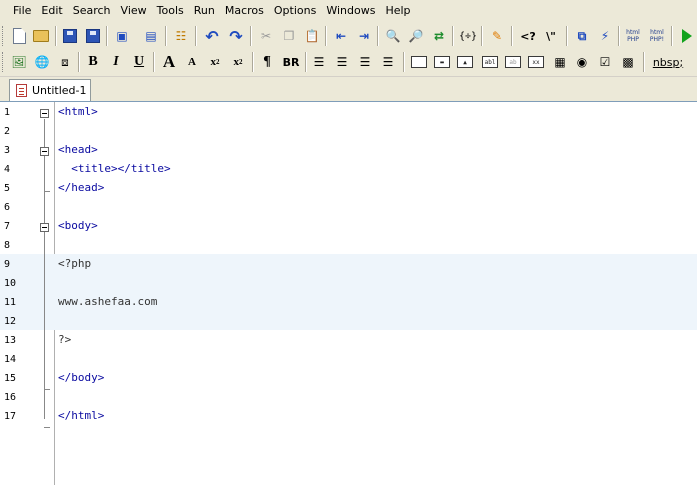 The width and height of the screenshot is (697, 485). What do you see at coordinates (348, 377) in the screenshot?
I see `code-line: 15 </body>` at bounding box center [348, 377].